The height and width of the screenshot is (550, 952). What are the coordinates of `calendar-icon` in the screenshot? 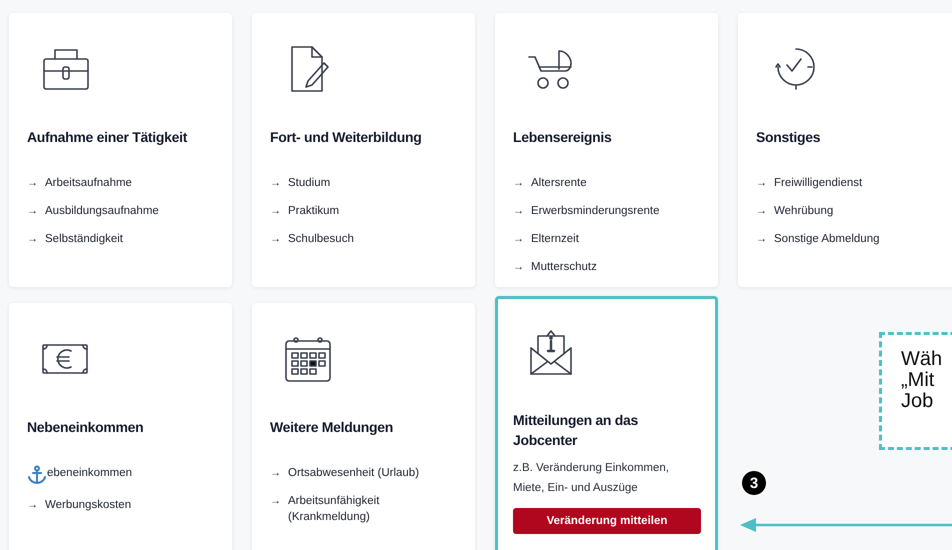 It's located at (308, 359).